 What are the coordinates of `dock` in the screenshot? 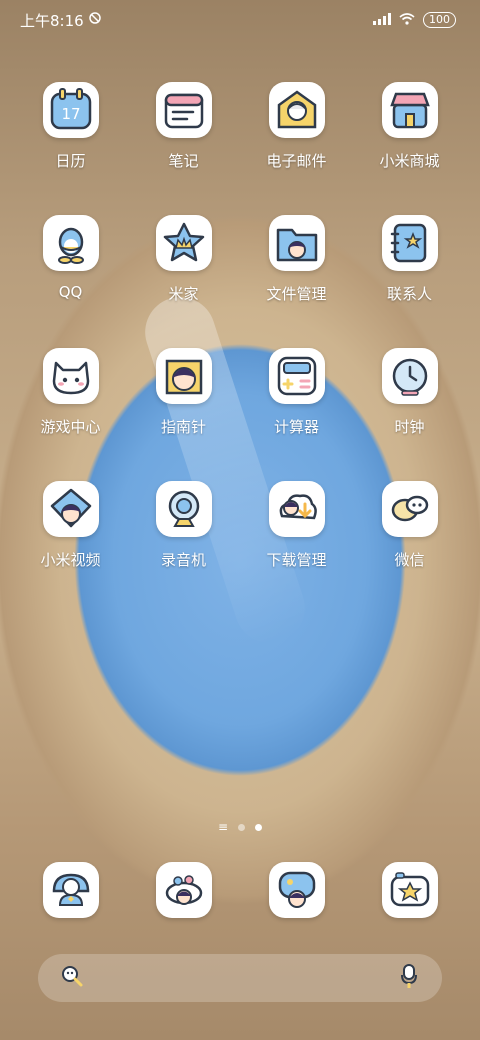 It's located at (240, 890).